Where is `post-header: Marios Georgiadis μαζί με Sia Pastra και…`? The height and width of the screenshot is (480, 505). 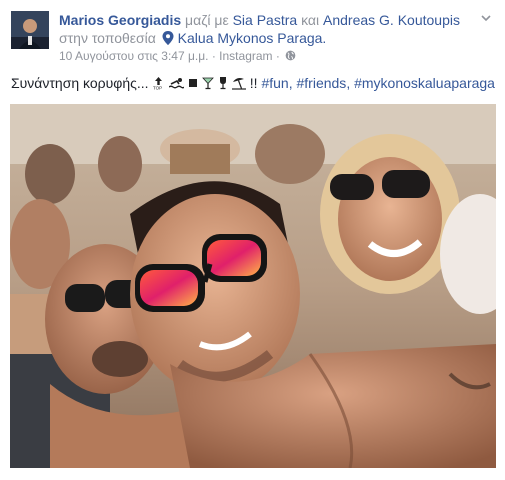
post-header: Marios Georgiadis μαζί με Sia Pastra και… is located at coordinates (269, 20).